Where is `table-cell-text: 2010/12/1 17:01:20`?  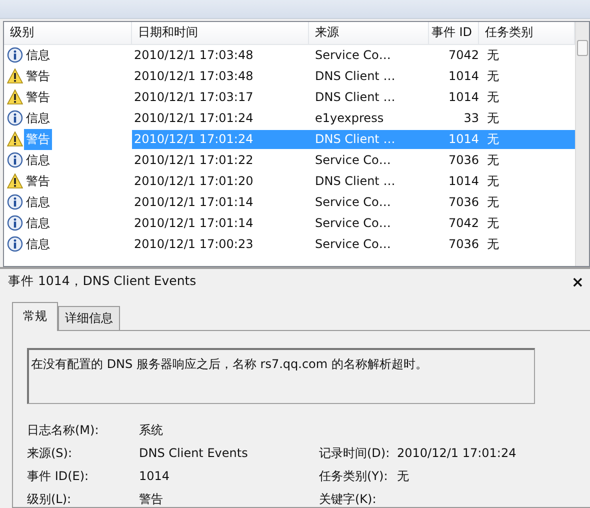
table-cell-text: 2010/12/1 17:01:20 is located at coordinates (193, 181).